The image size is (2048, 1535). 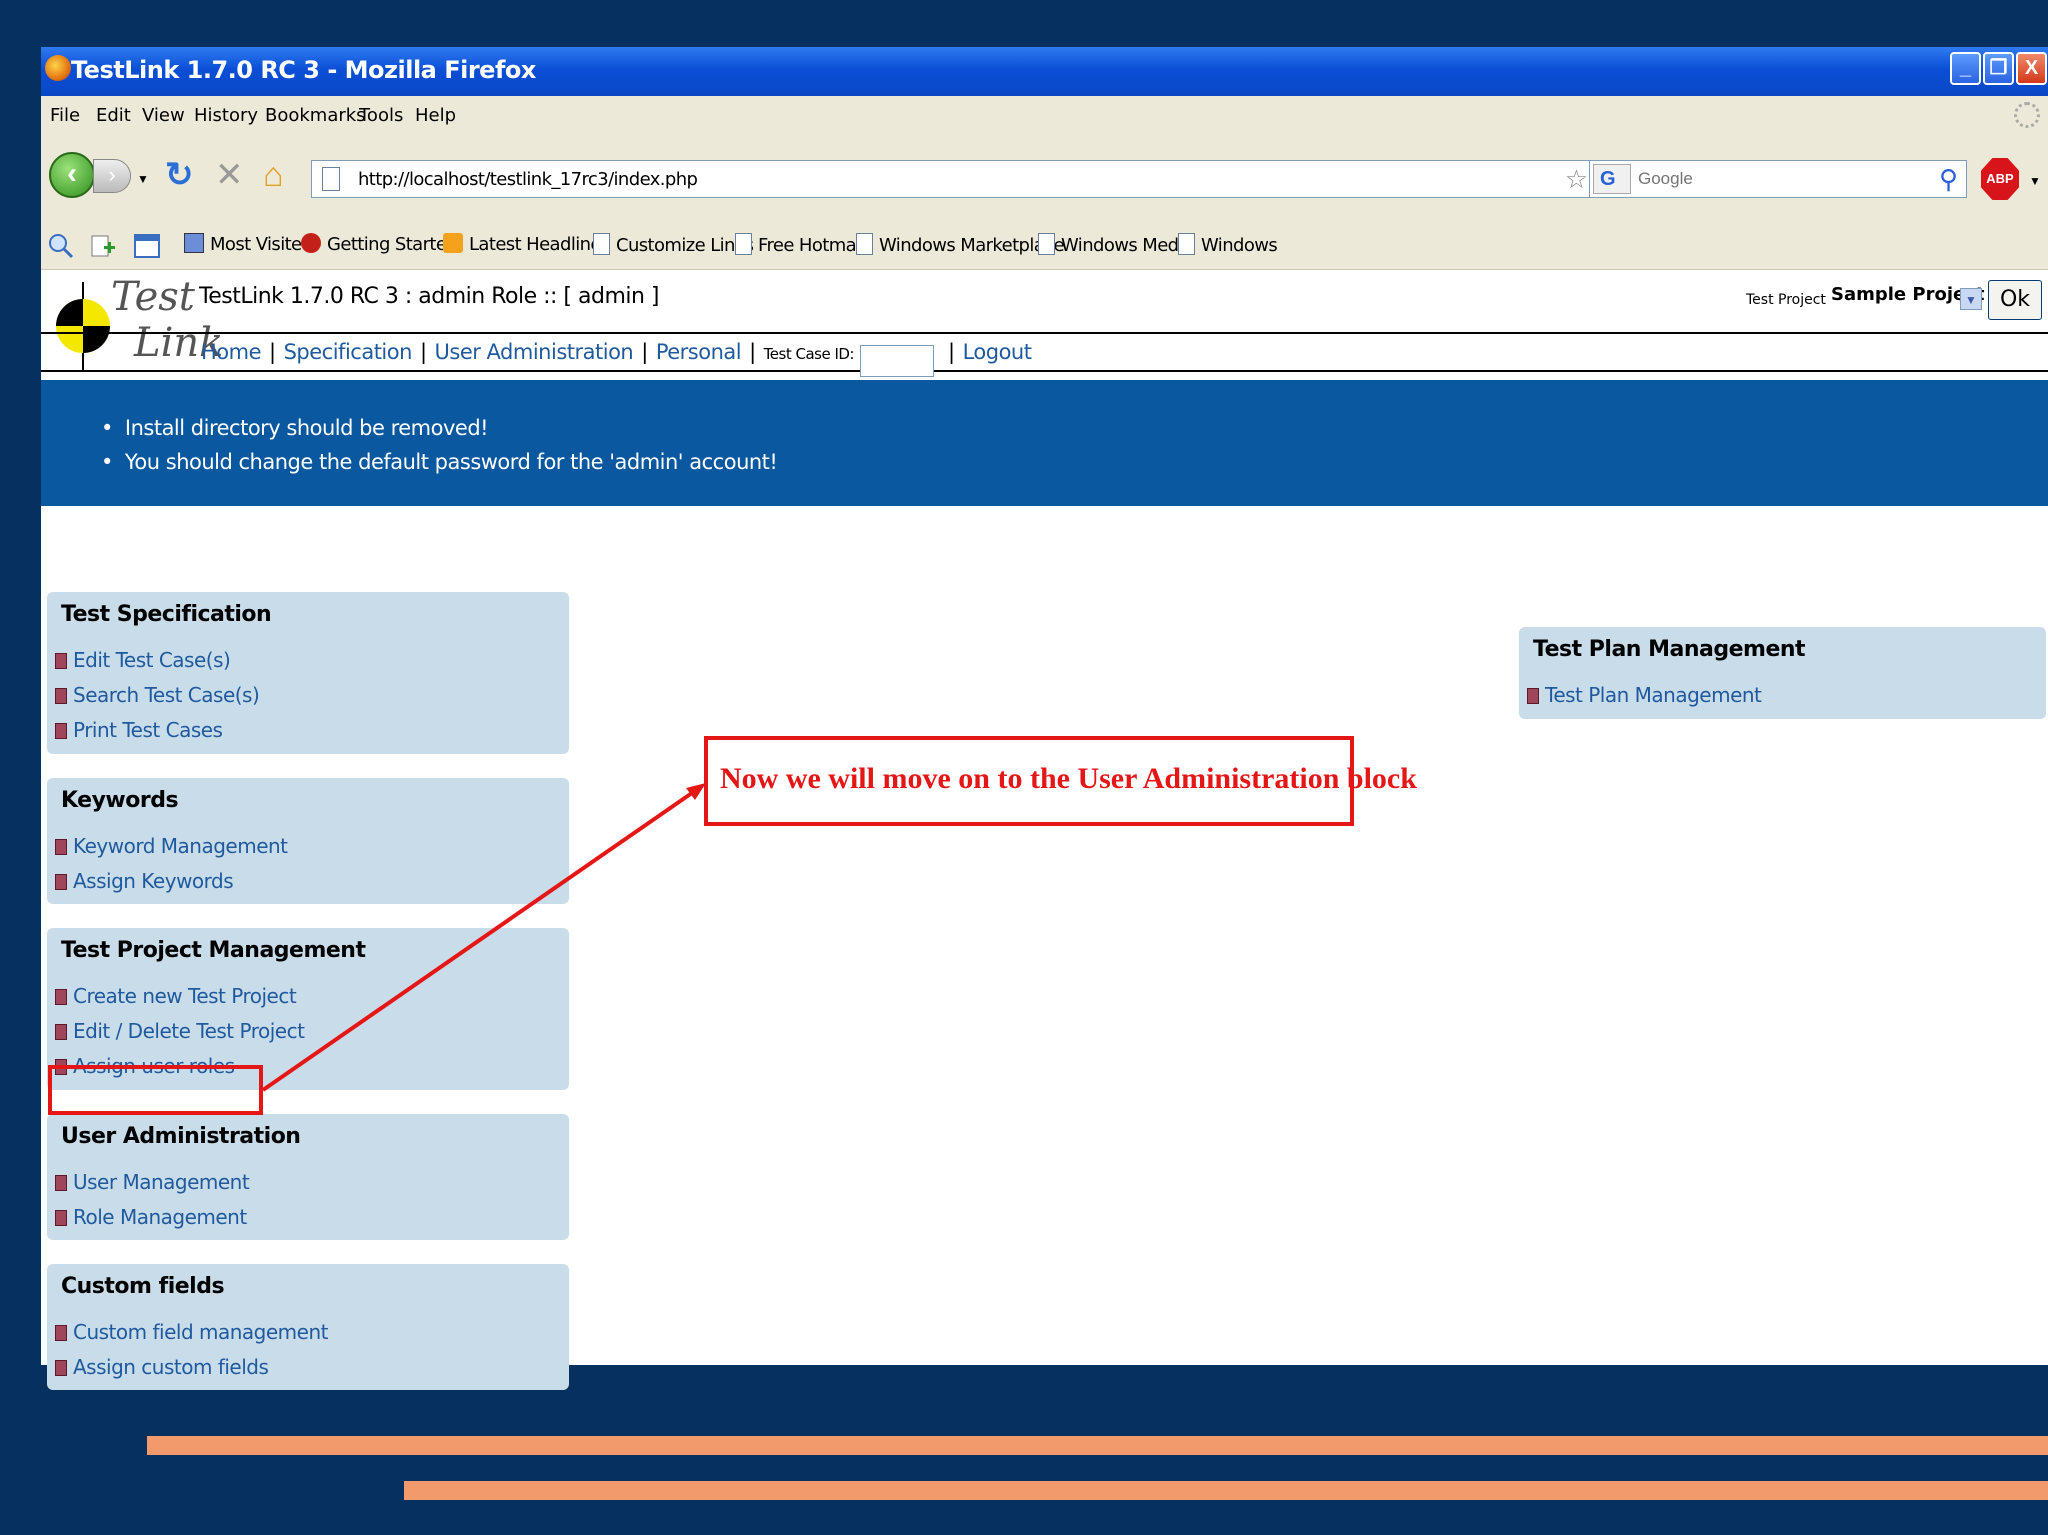 What do you see at coordinates (1948, 179) in the screenshot?
I see `search-icon: ⚲` at bounding box center [1948, 179].